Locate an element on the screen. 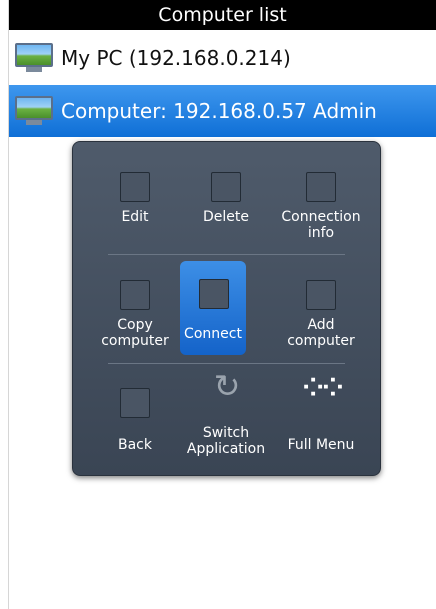  list-item-label: My PC (192.168.0.214) is located at coordinates (176, 57).